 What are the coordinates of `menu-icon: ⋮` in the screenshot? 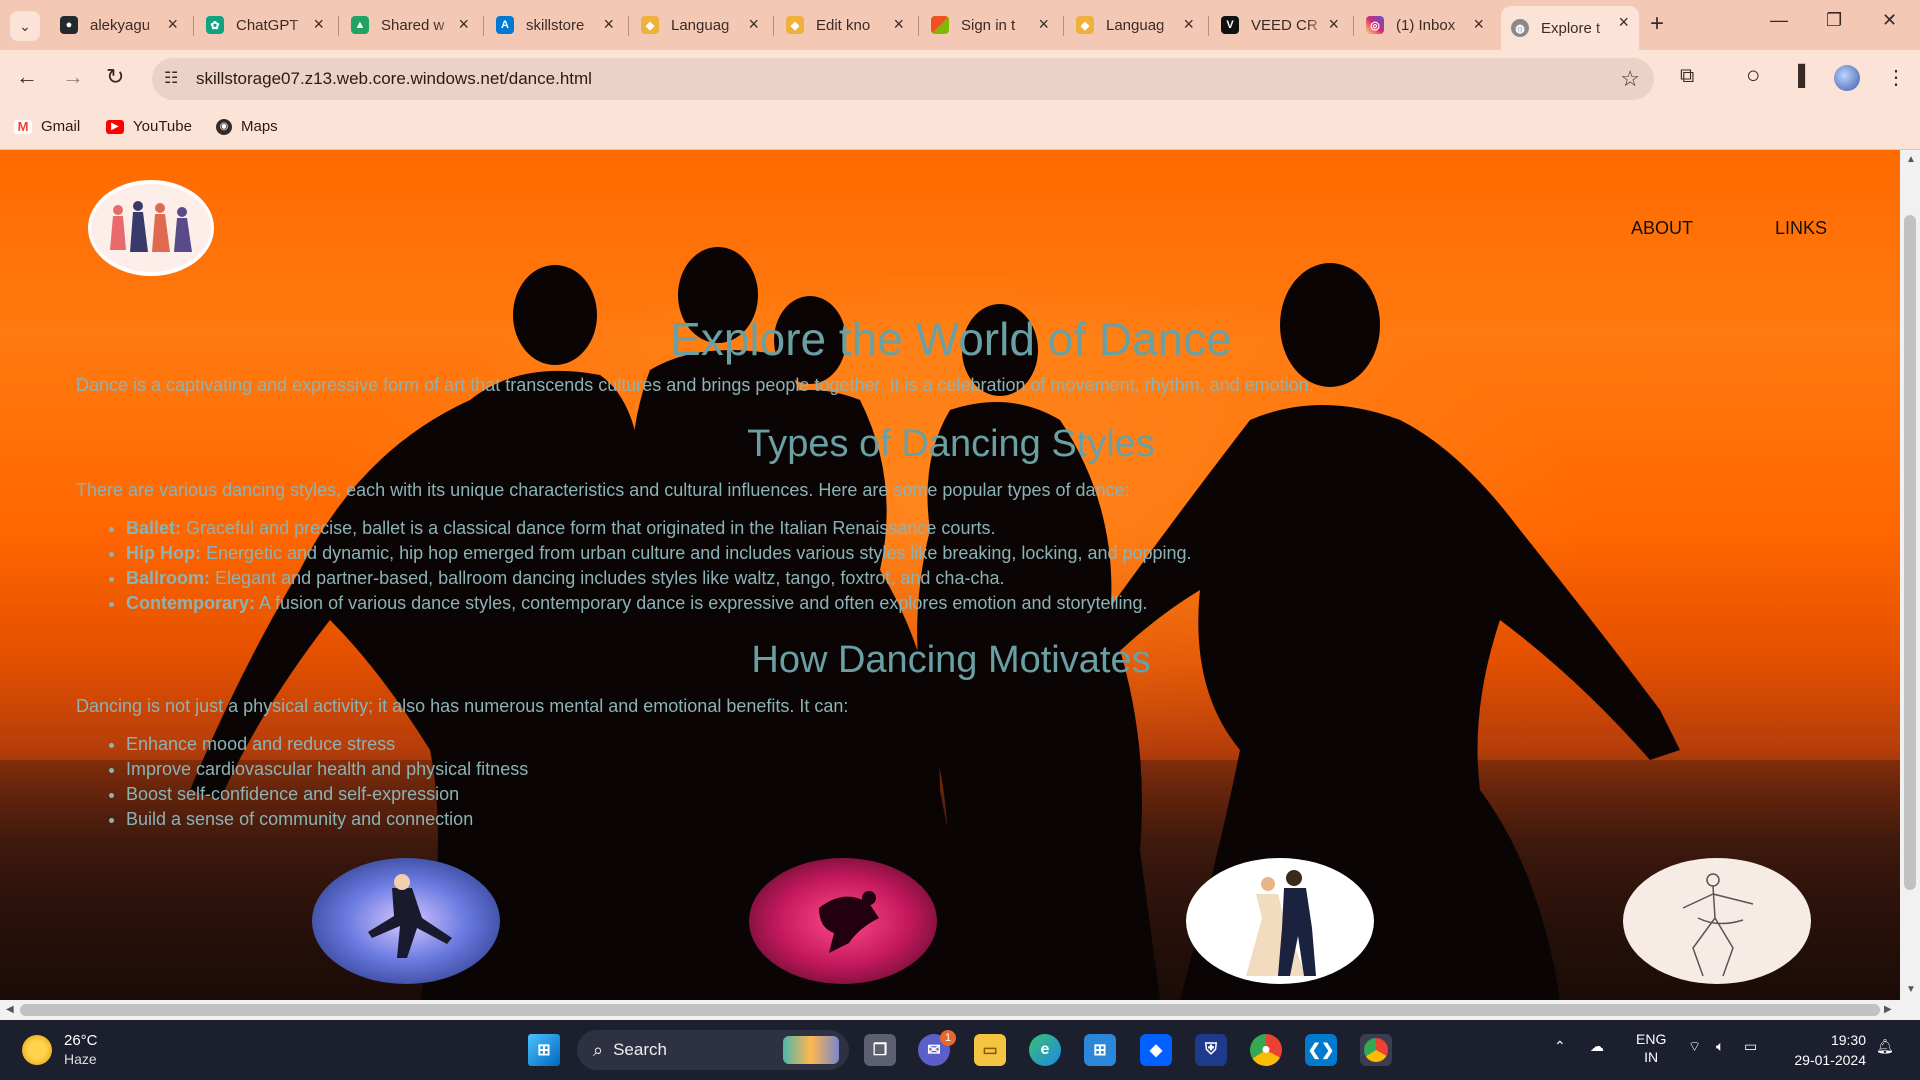 It's located at (1896, 77).